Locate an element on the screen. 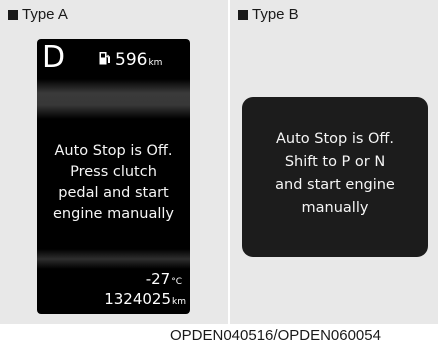 The height and width of the screenshot is (345, 438). type-b-label-text: Type B is located at coordinates (275, 14).